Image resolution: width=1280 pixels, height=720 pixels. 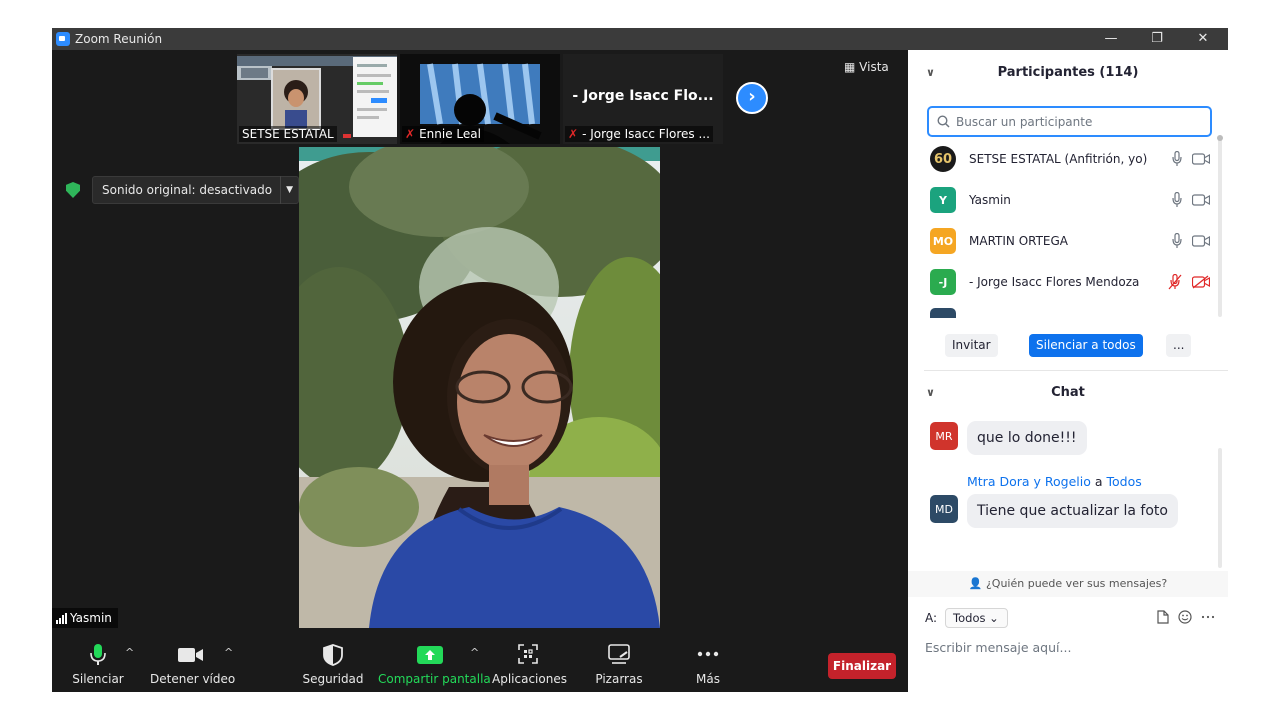 What do you see at coordinates (930, 393) in the screenshot?
I see `collapse-chat-chevron-down-icon: ∨` at bounding box center [930, 393].